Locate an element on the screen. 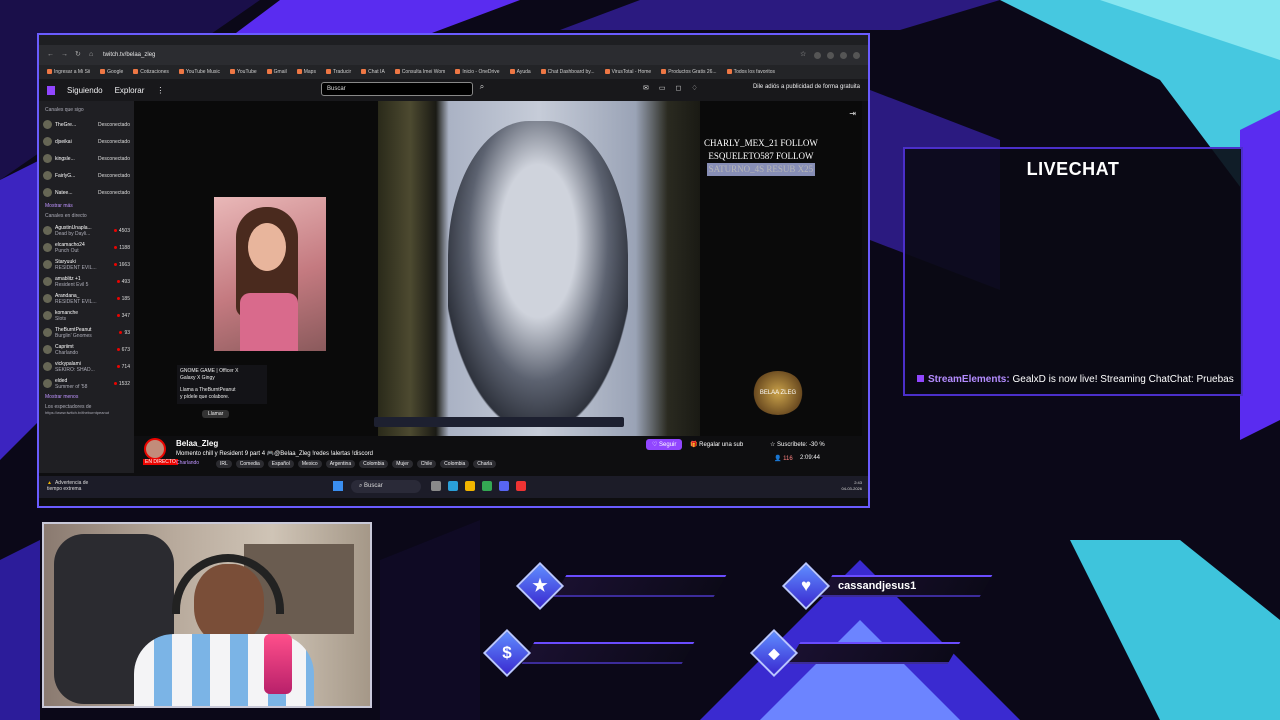 This screenshot has width=1280, height=720. obs-icon is located at coordinates (521, 486).